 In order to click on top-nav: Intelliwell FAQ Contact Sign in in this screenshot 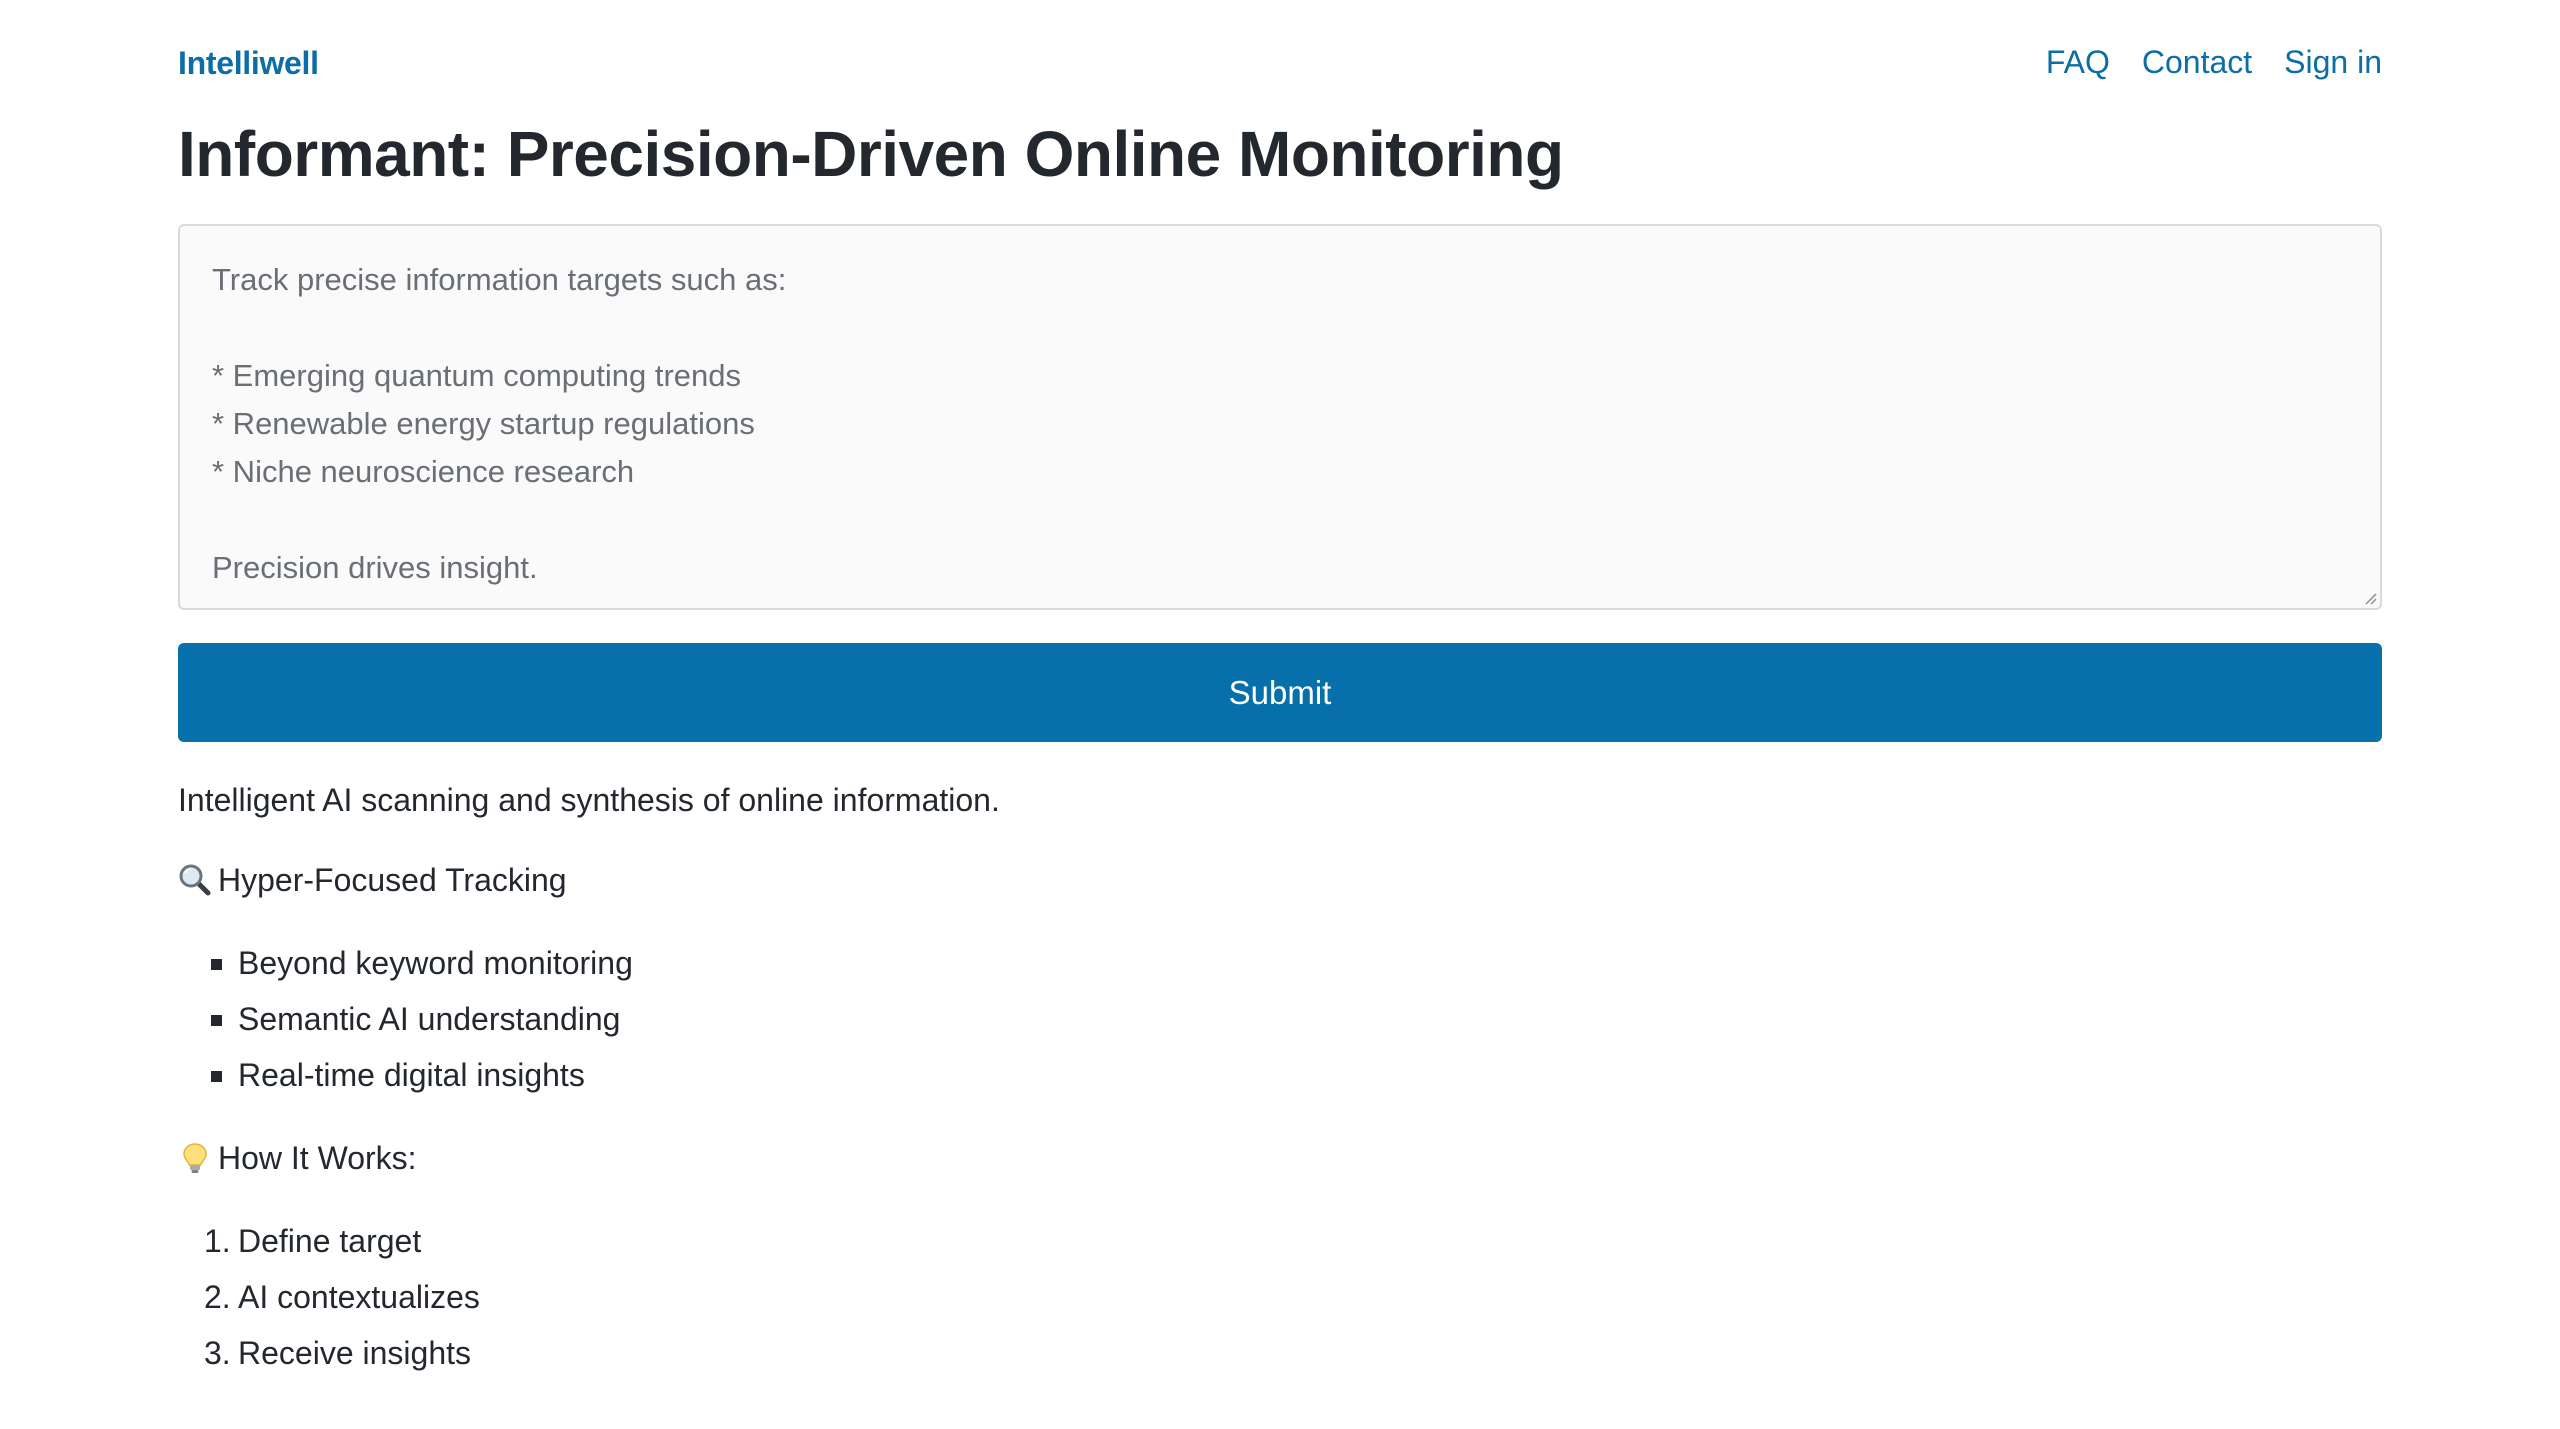, I will do `click(1280, 65)`.